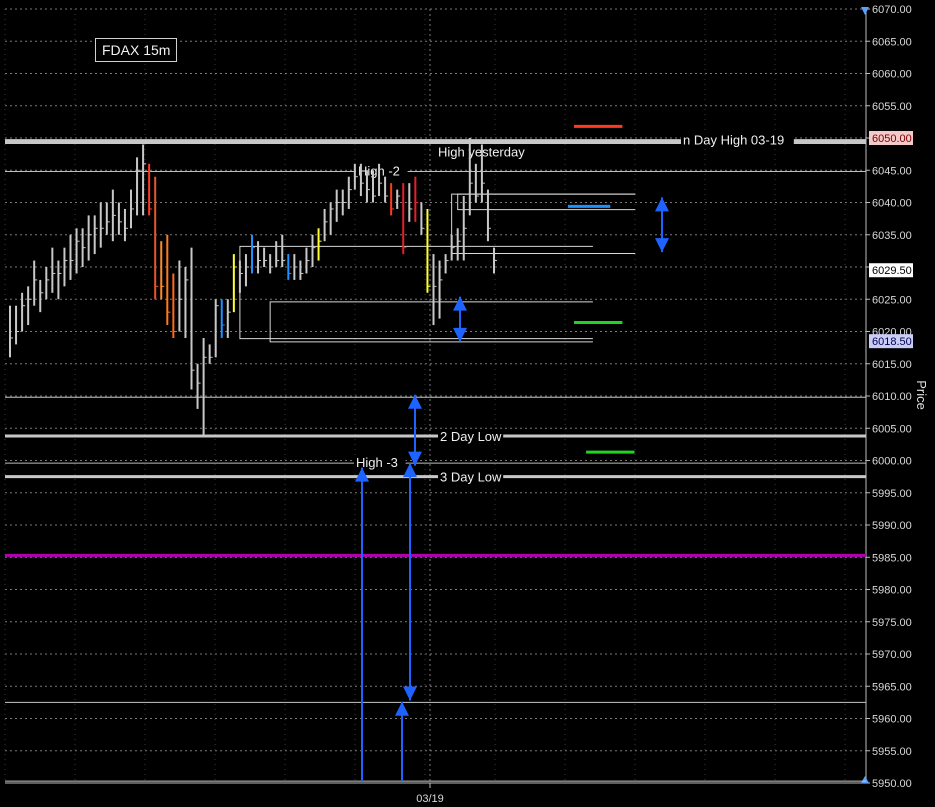  I want to click on y-tick-label: 6025.00, so click(892, 300).